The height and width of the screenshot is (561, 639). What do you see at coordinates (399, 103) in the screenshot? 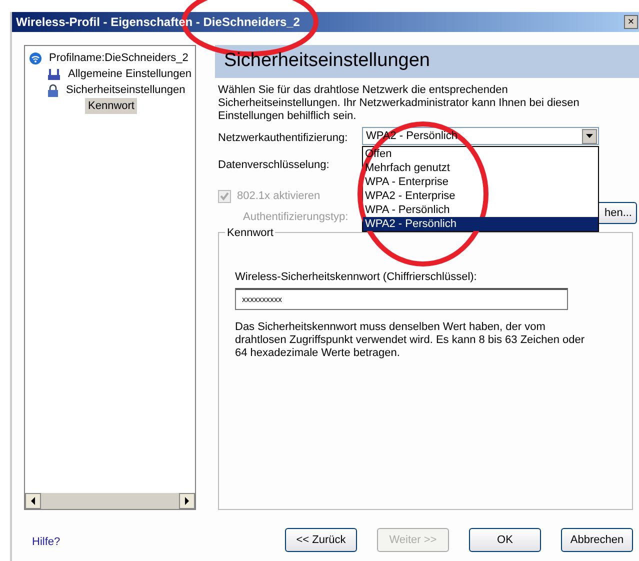
I see `intro-text: Wählen Sie für das drahtlose Netzwerk die entsprechenden Sicherheitseinstellungen. Ihr Netzwerkadministrator kann Ihnen bei diesen Einstellungen behilflich sein.` at bounding box center [399, 103].